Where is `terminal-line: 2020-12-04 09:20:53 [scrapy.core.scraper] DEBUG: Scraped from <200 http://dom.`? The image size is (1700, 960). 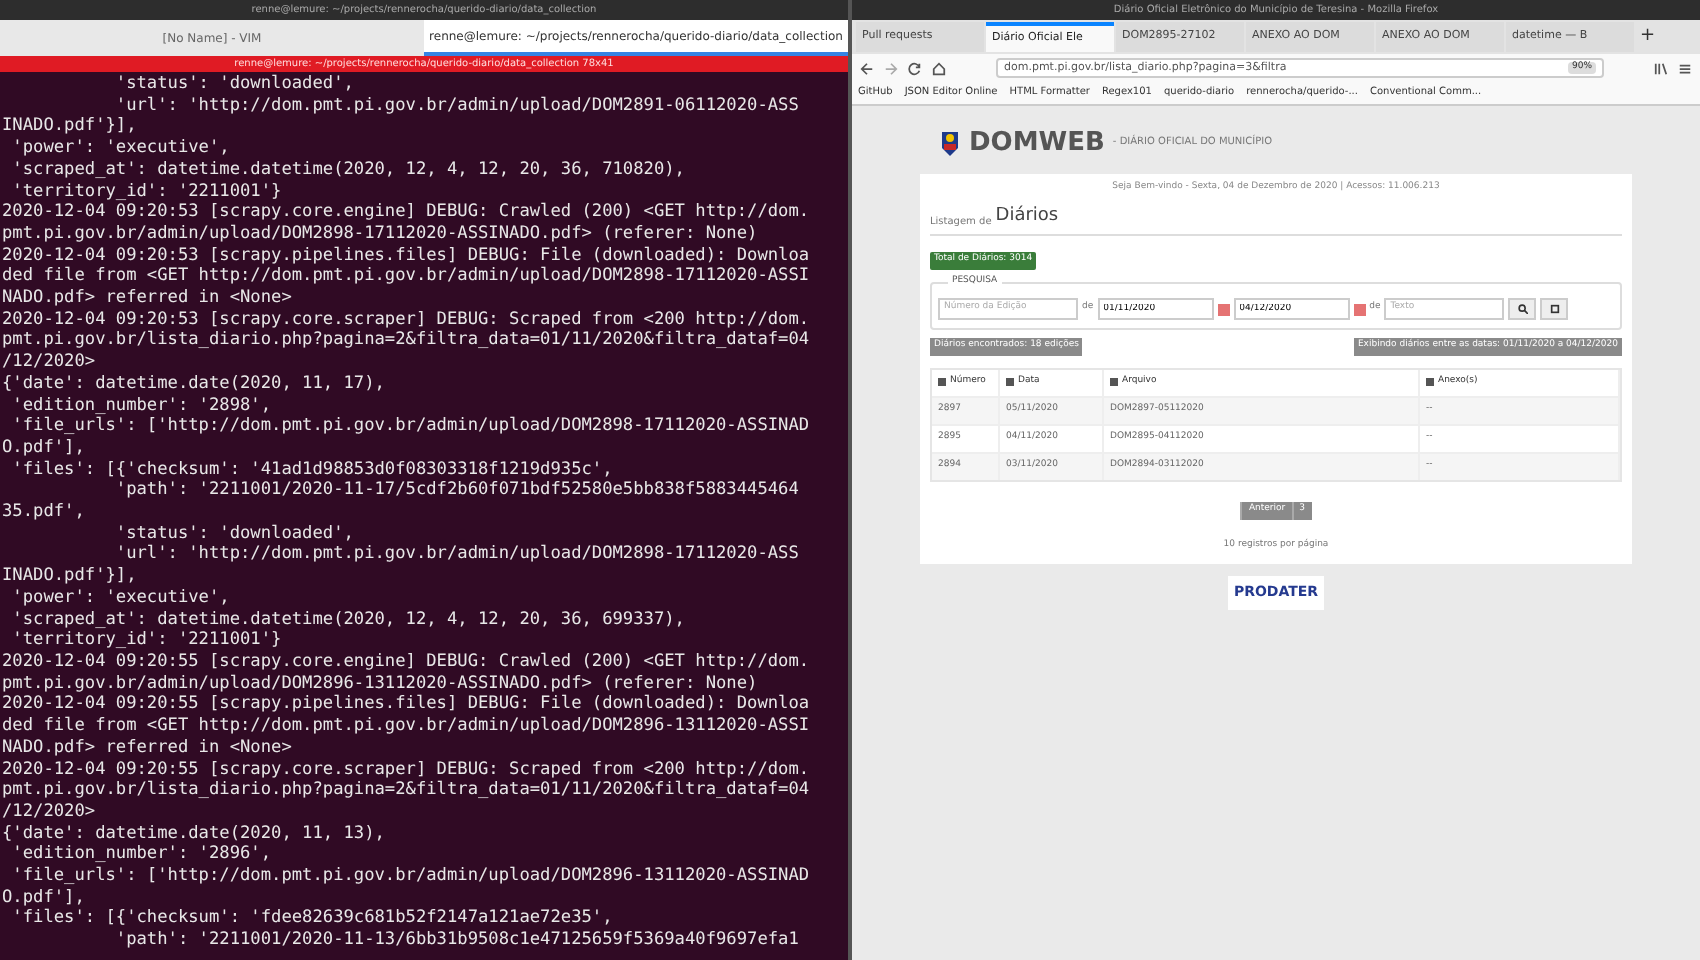 terminal-line: 2020-12-04 09:20:53 [scrapy.core.scraper] DEBUG: Scraped from <200 http://dom. is located at coordinates (406, 319).